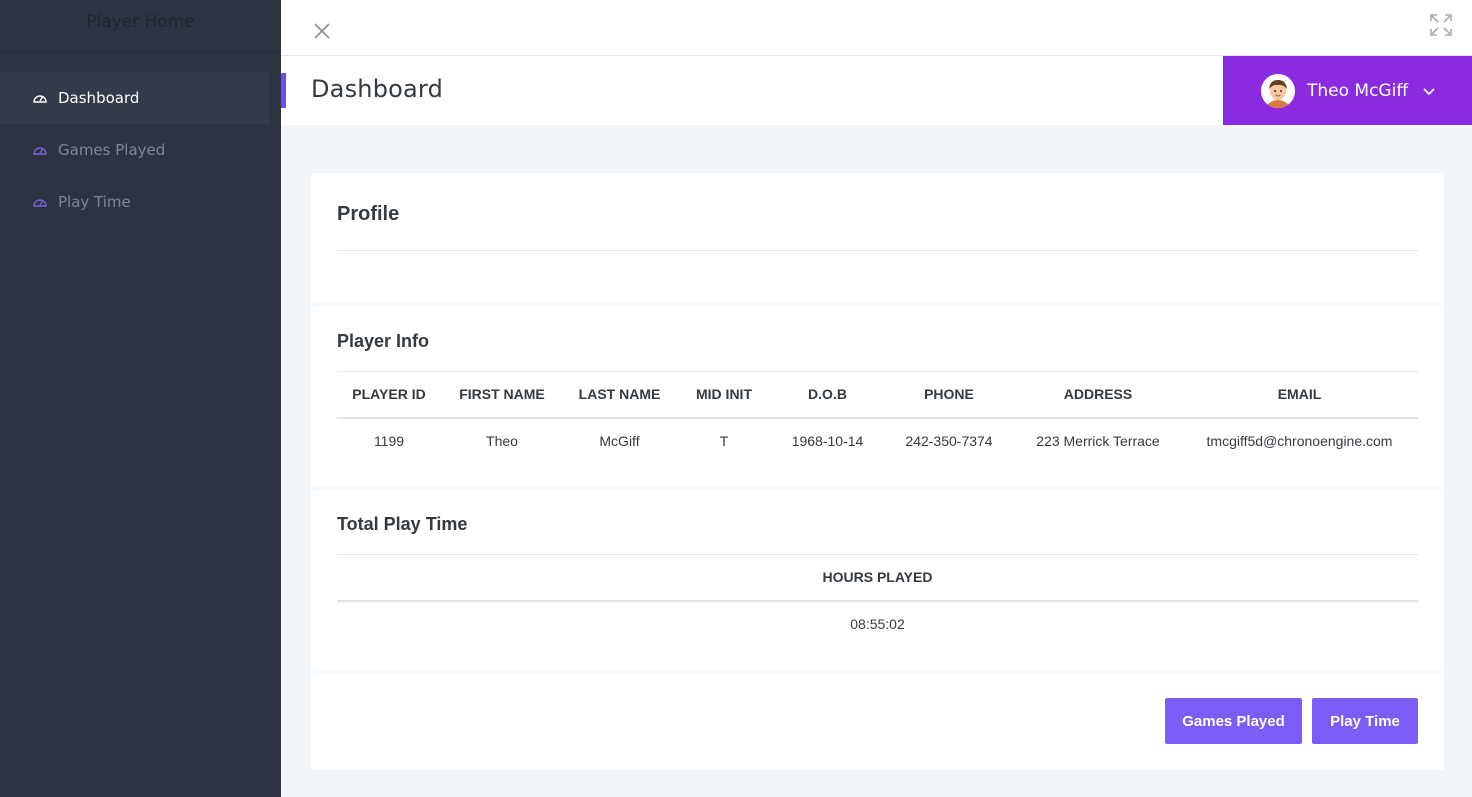  I want to click on sidebar-item-label: Play Time, so click(94, 202).